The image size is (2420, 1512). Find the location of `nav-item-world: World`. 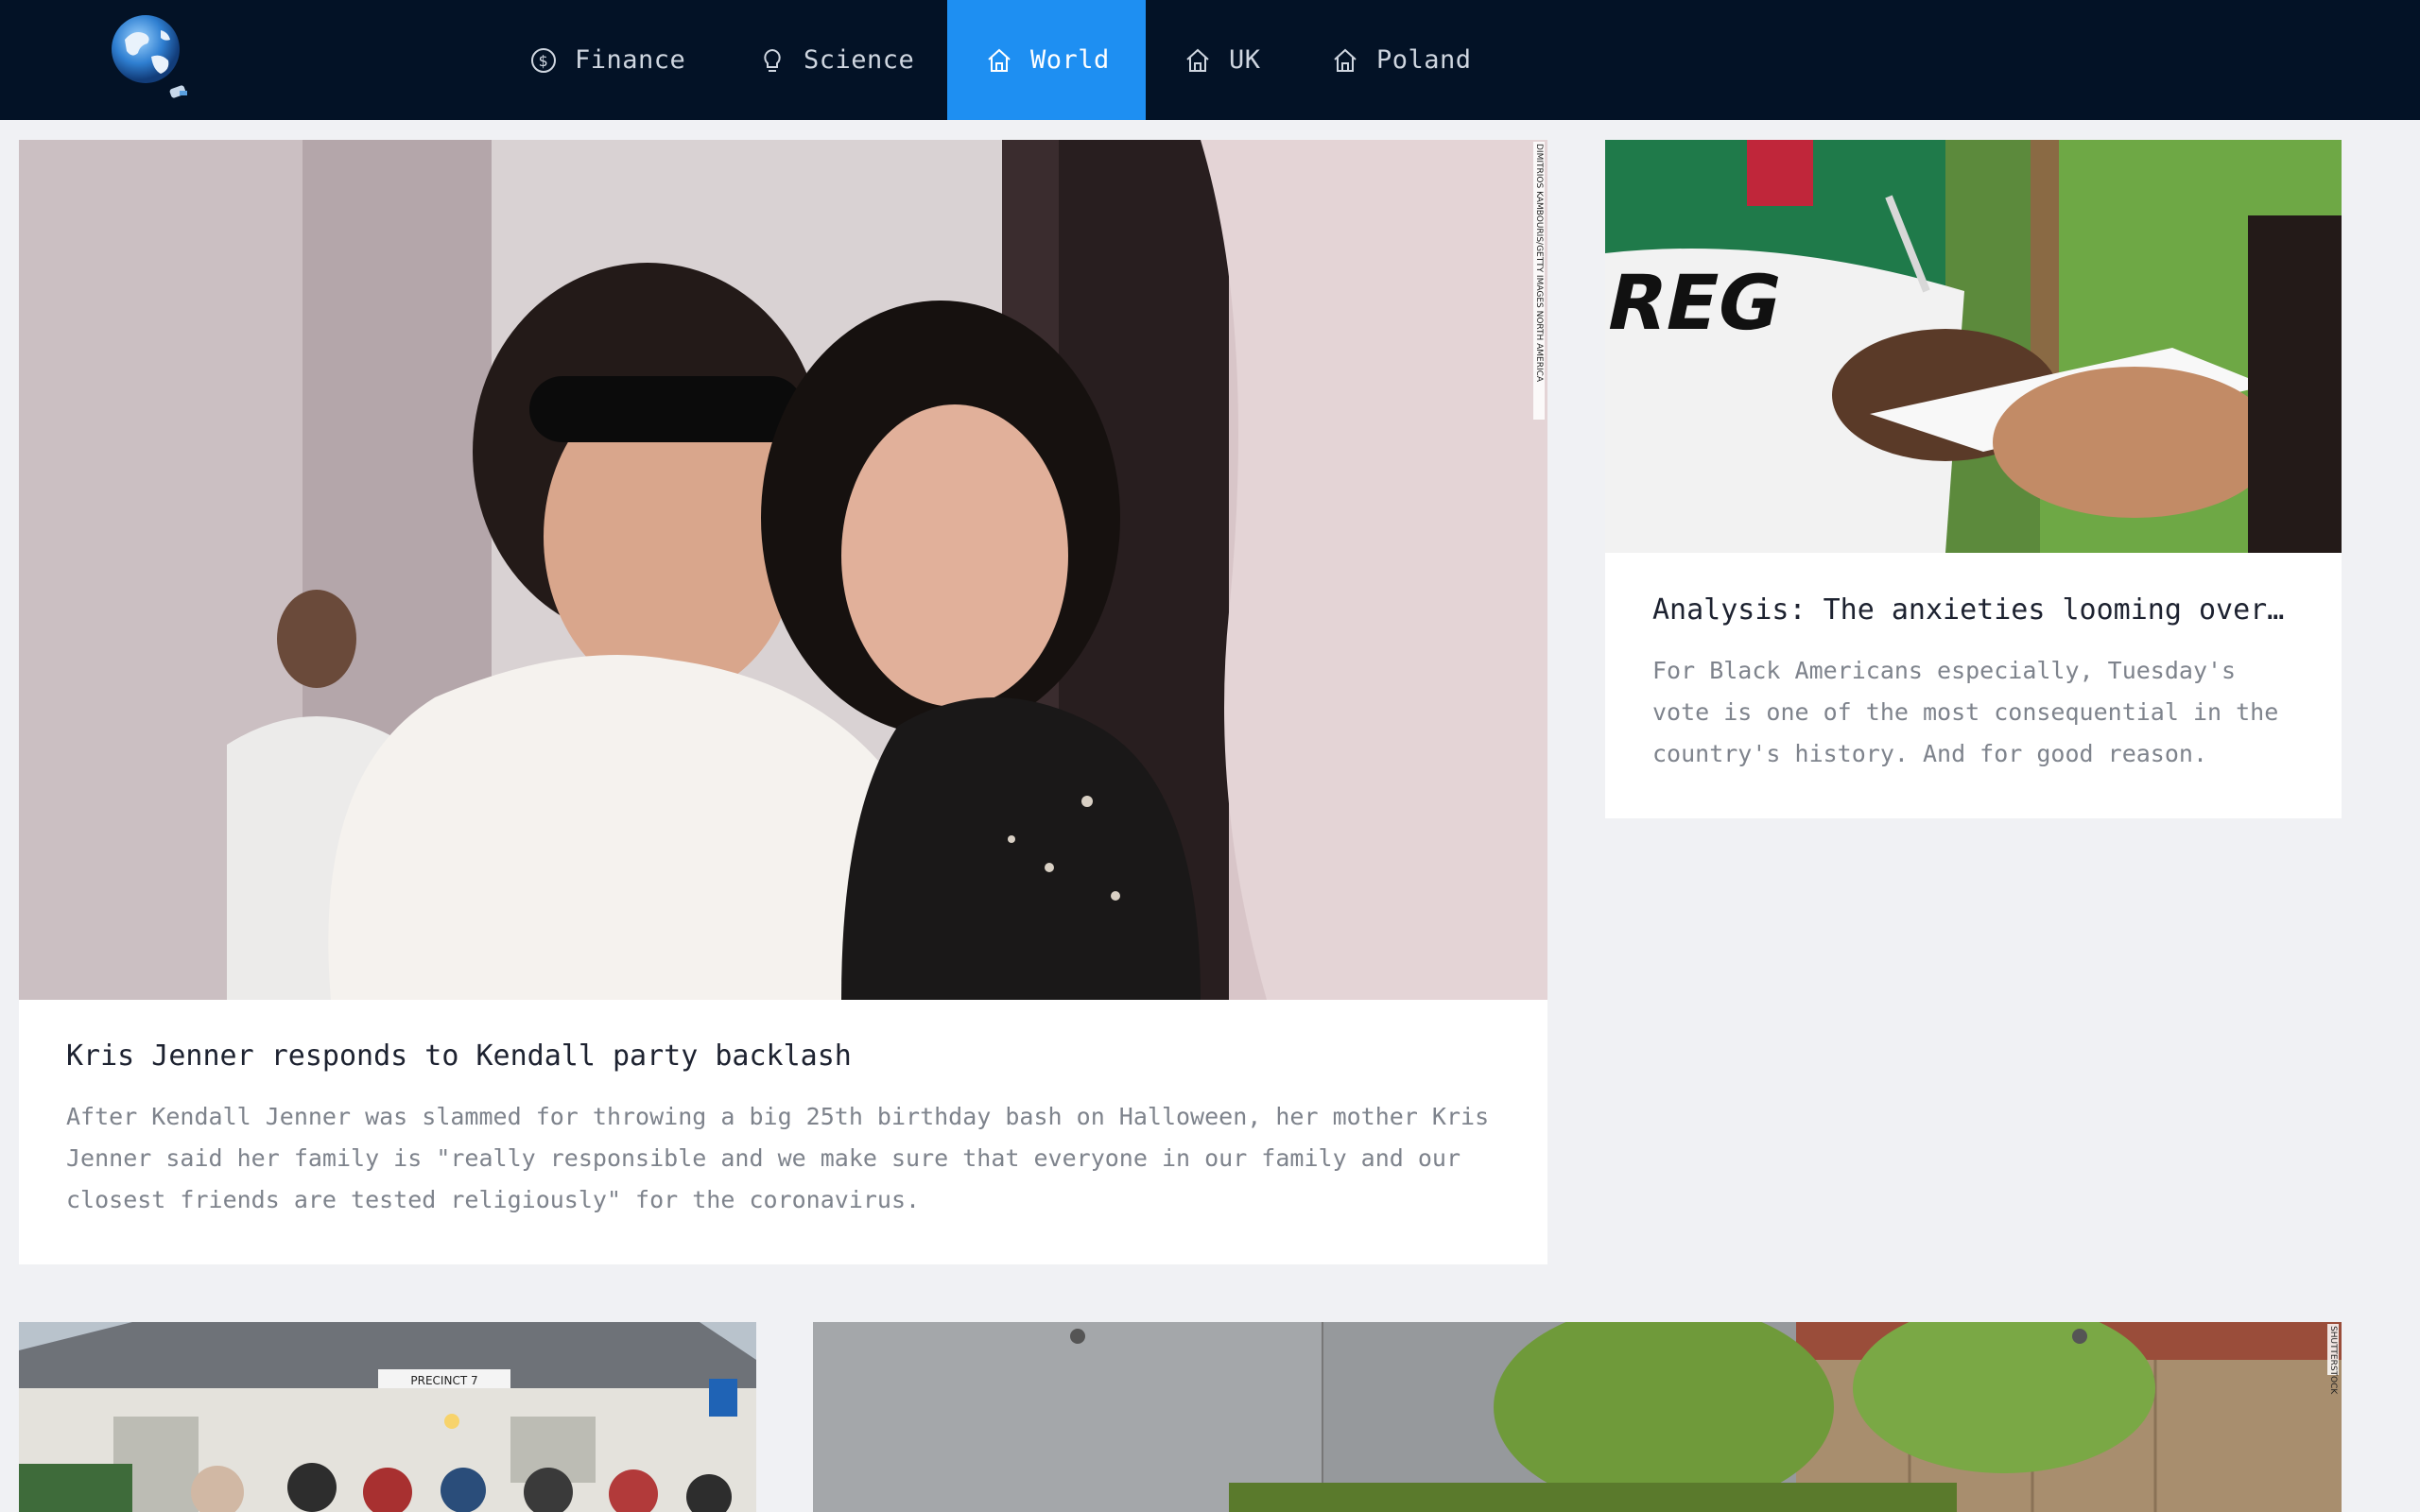

nav-item-world: World is located at coordinates (1046, 60).